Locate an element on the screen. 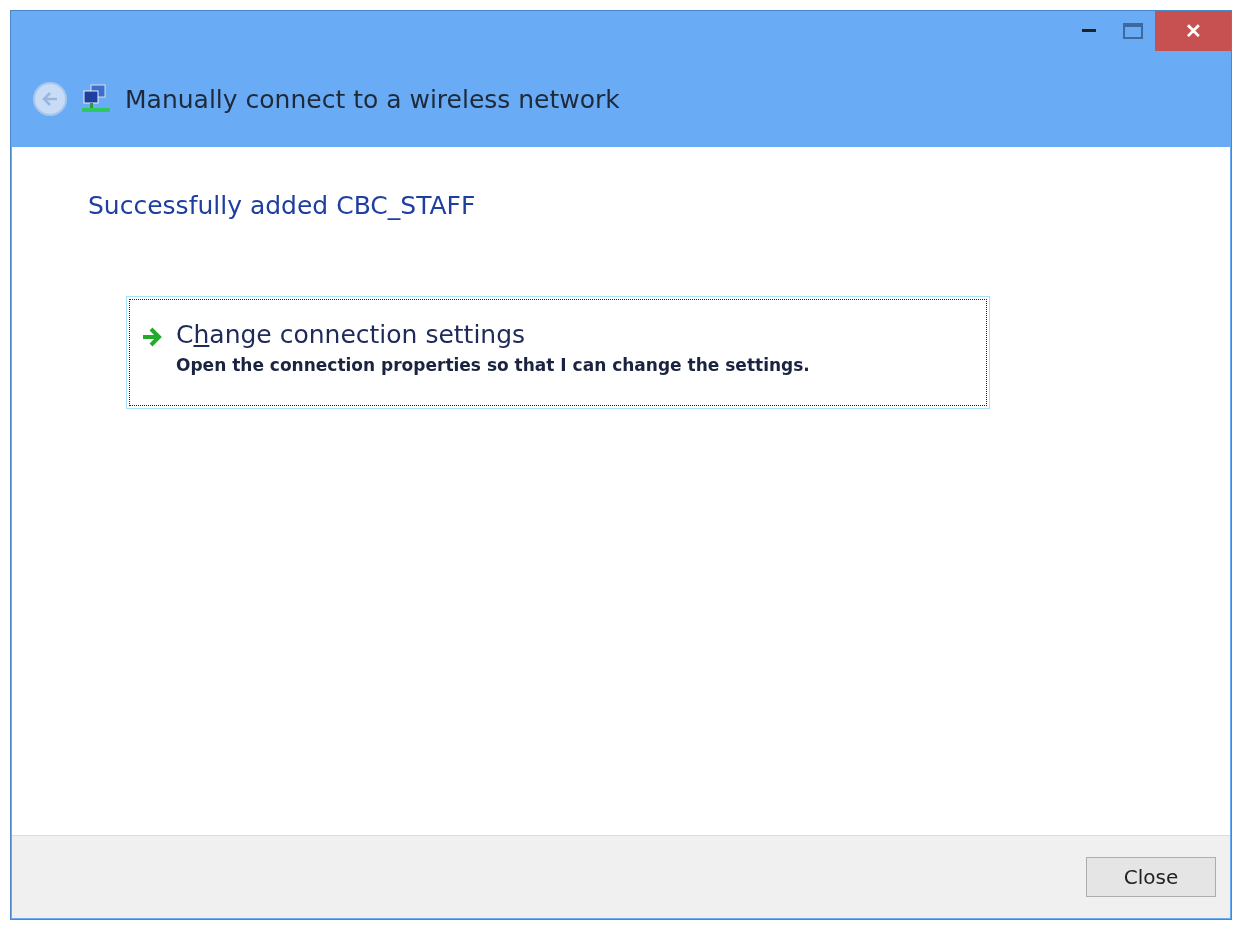 Image resolution: width=1243 pixels, height=930 pixels. command-link: Change connection settings Open the connection properties so that I can change the settings. is located at coordinates (558, 352).